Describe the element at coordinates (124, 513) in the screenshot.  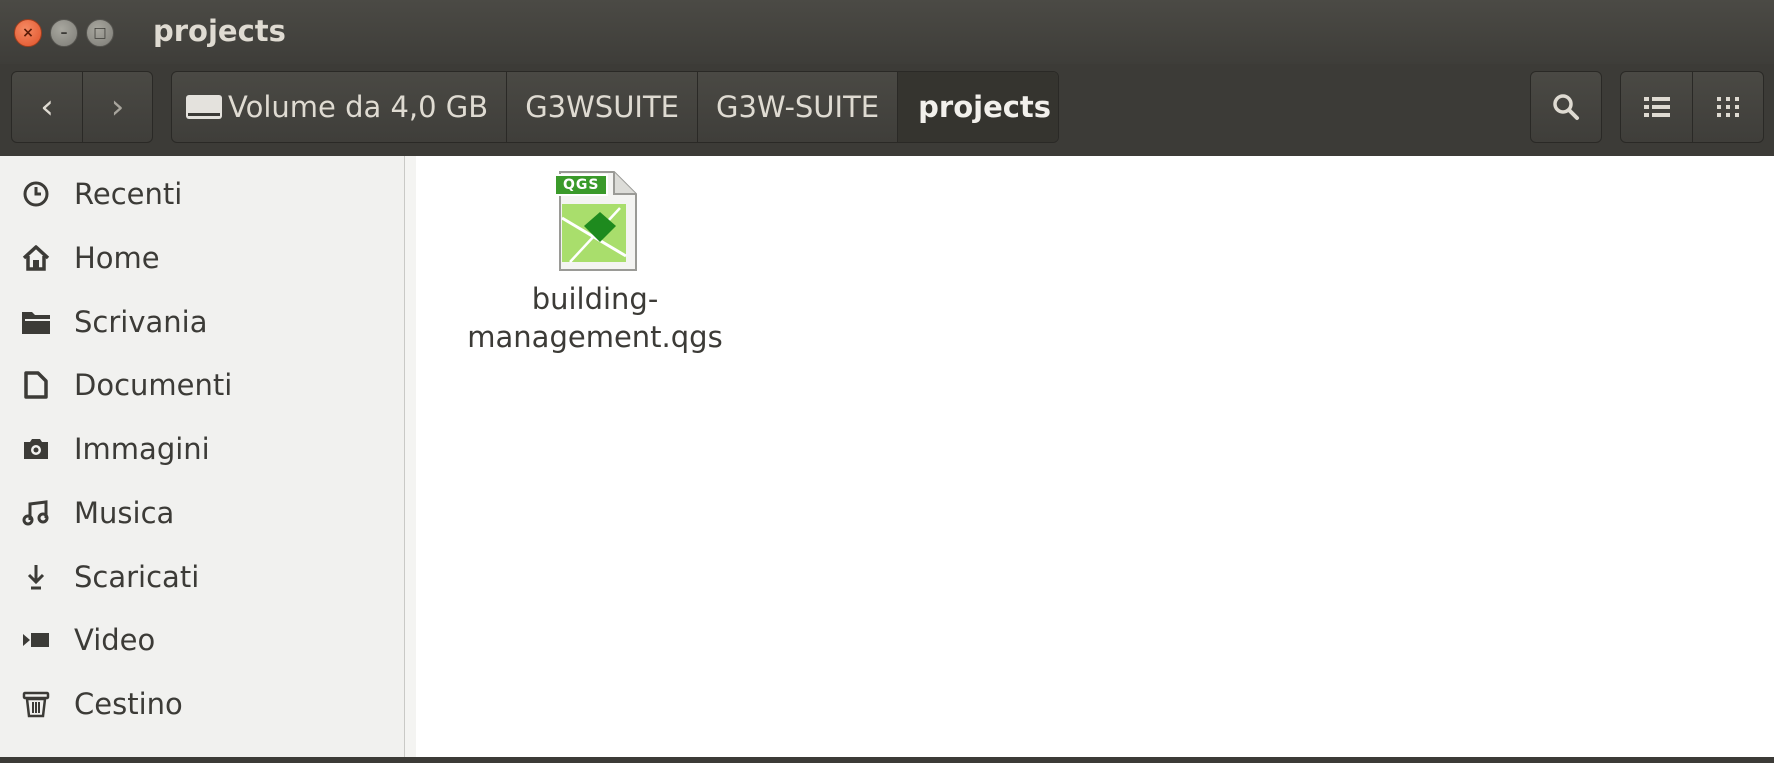
I see `sidebar-item-label: Musica` at that location.